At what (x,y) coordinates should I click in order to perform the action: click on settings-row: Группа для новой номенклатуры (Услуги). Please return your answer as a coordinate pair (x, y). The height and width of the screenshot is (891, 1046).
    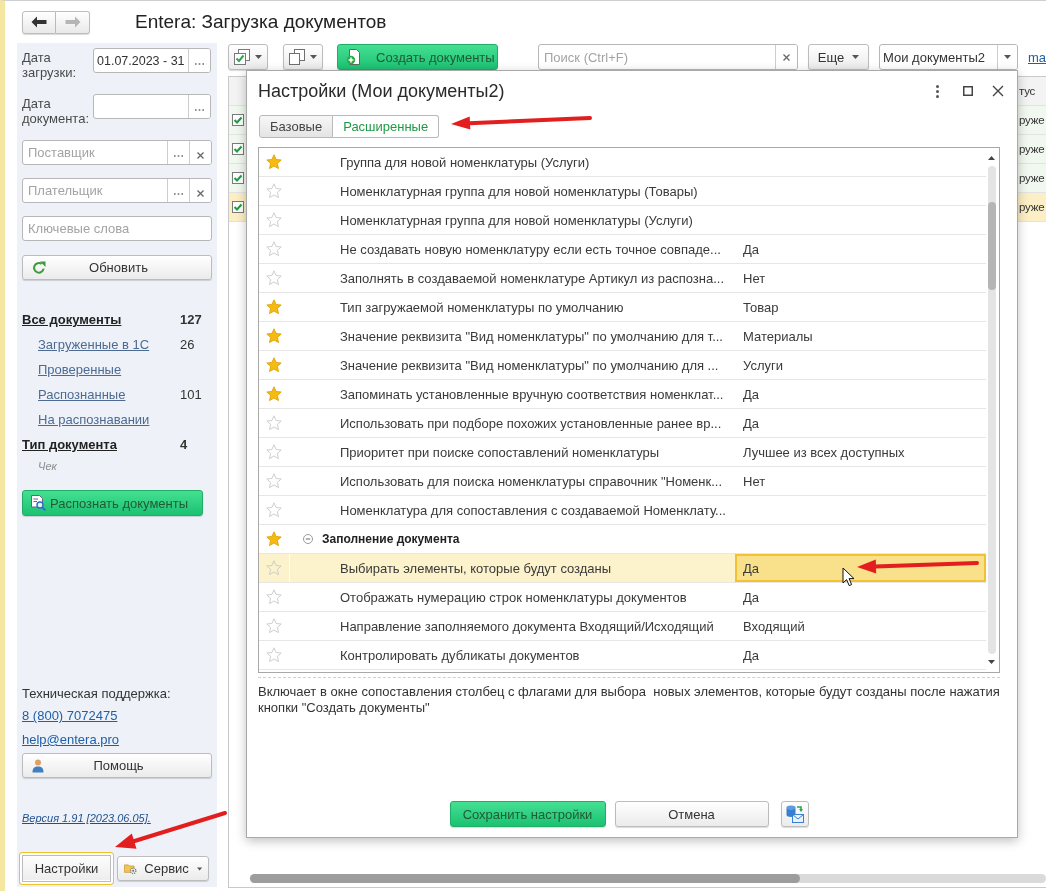
    Looking at the image, I should click on (622, 162).